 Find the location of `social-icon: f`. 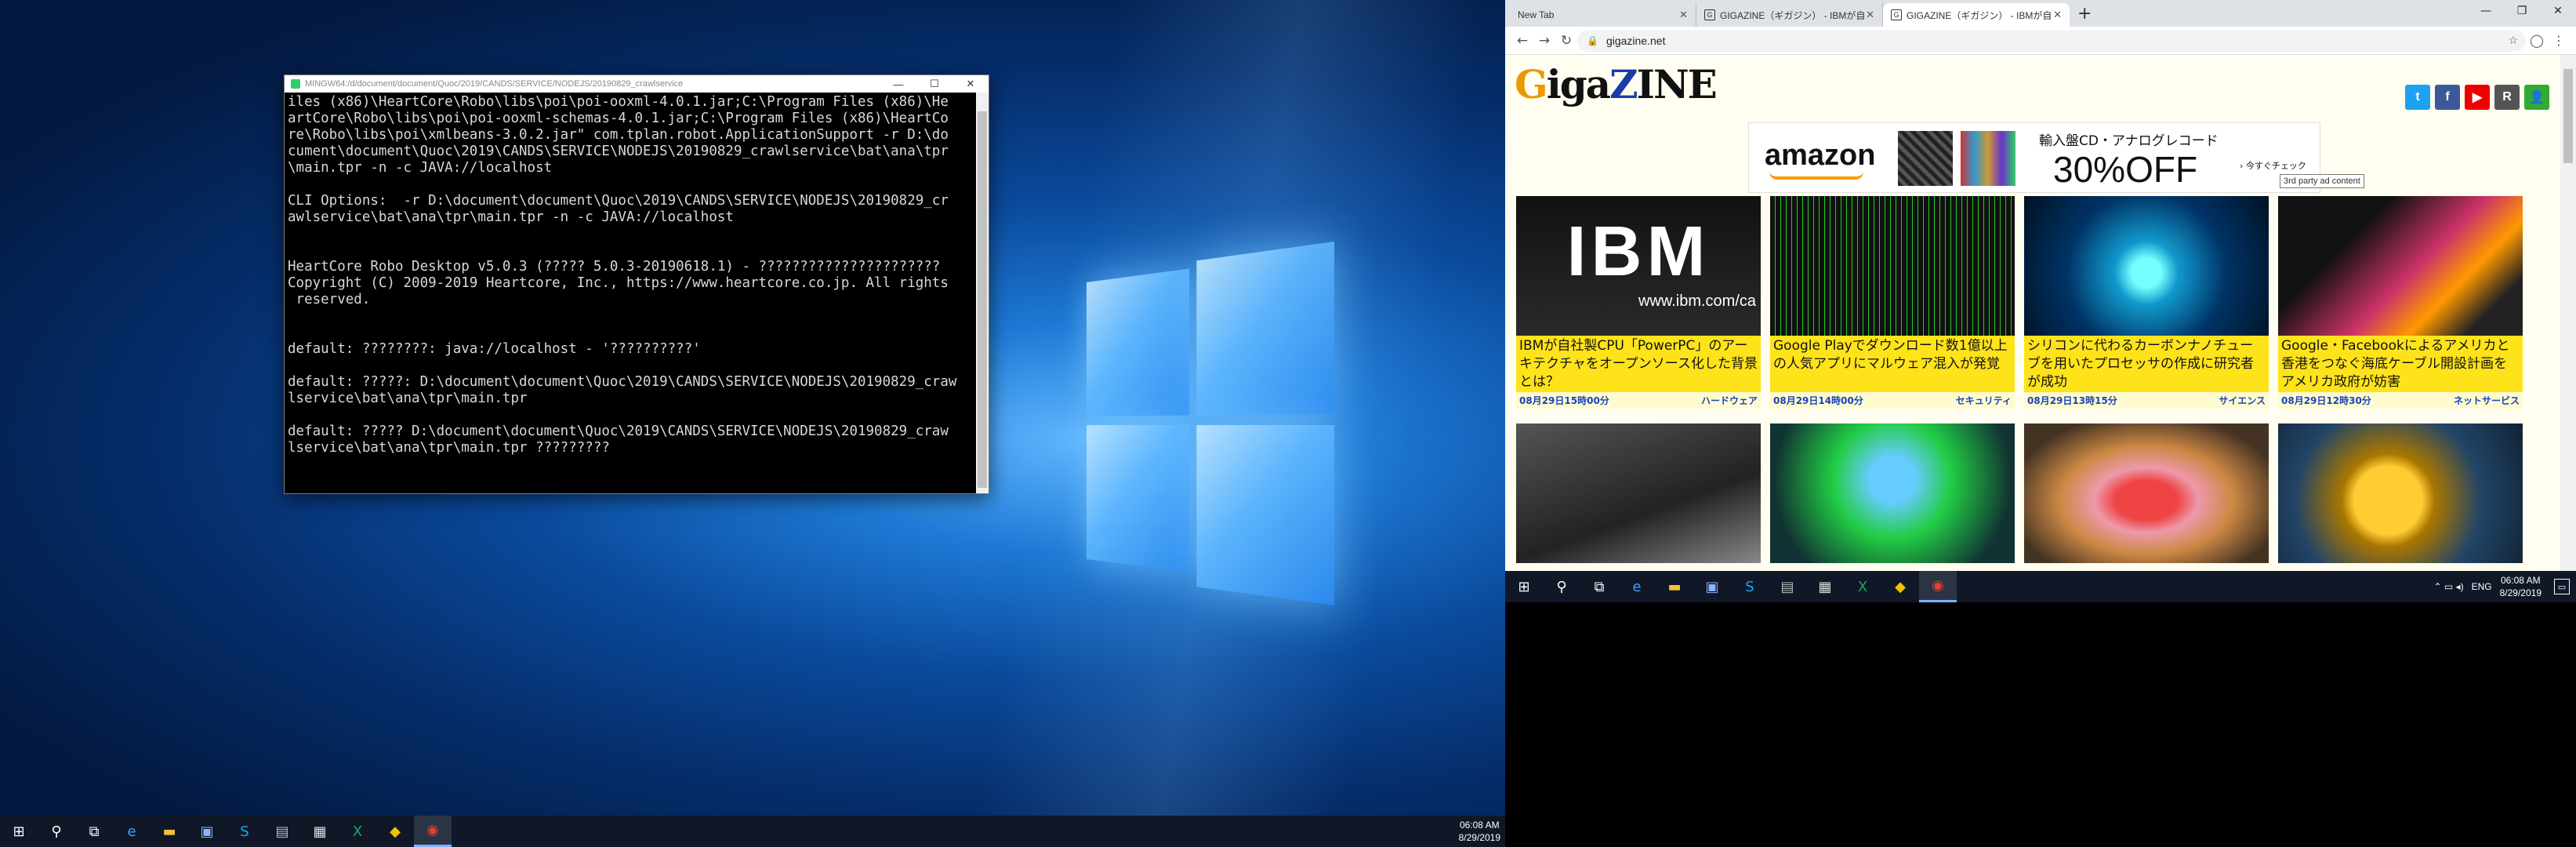

social-icon: f is located at coordinates (2447, 97).